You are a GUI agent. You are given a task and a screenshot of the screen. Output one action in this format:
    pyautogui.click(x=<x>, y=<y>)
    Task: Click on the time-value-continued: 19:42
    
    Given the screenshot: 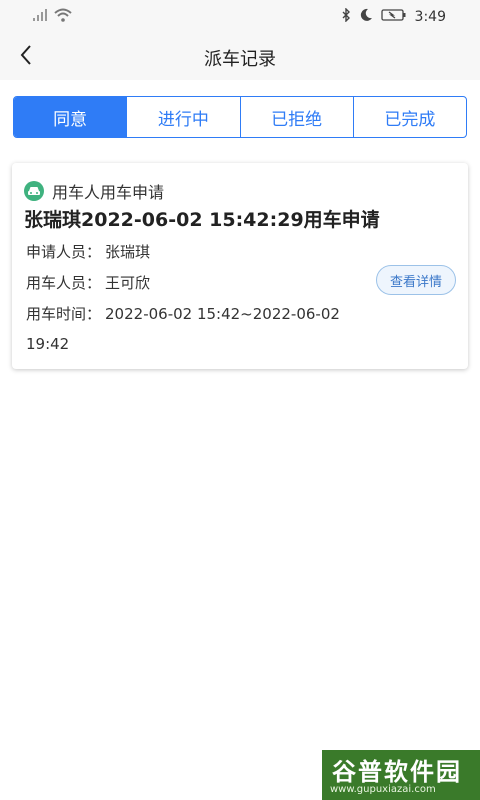 What is the action you would take?
    pyautogui.click(x=48, y=344)
    